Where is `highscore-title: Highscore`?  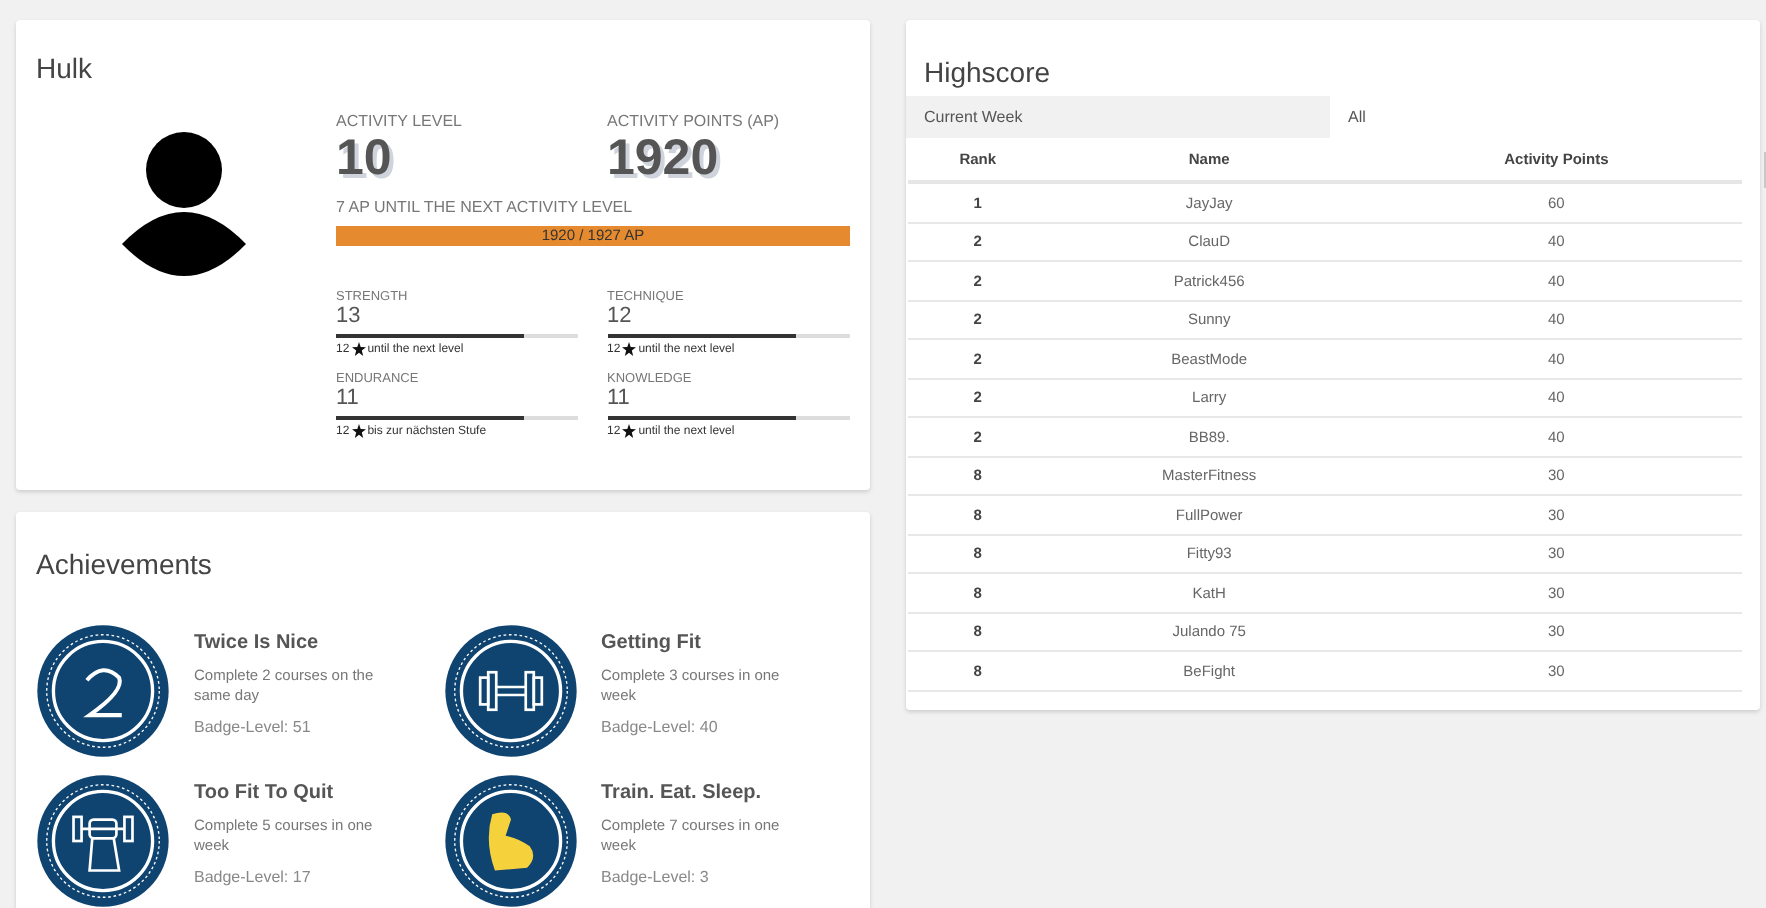
highscore-title: Highscore is located at coordinates (987, 72).